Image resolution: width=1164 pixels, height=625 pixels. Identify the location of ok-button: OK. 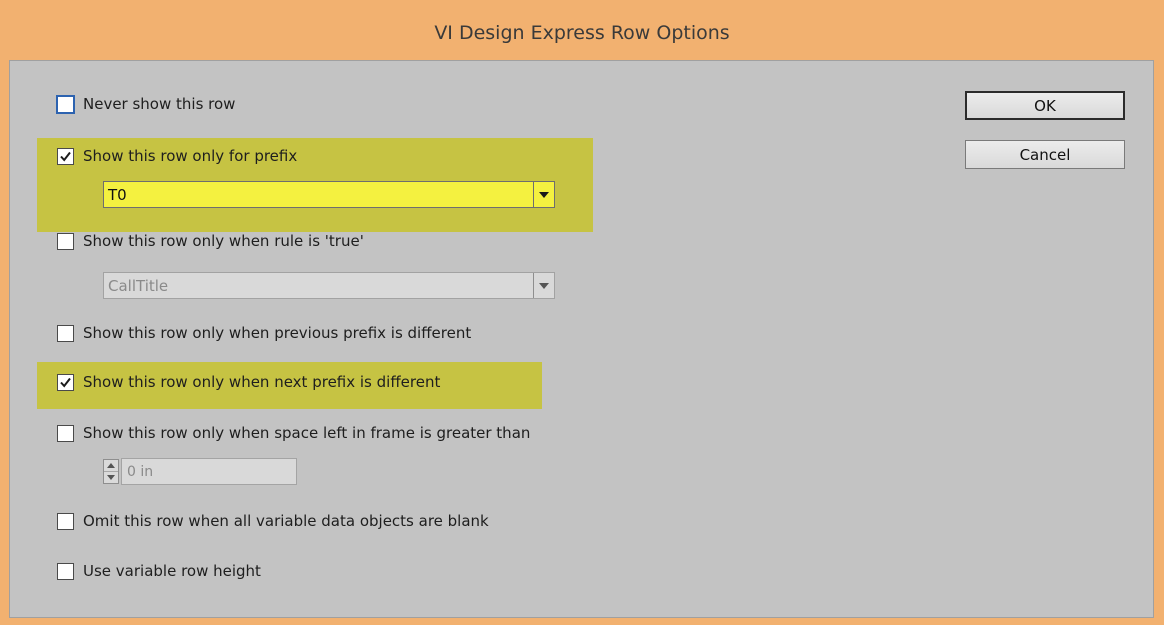
(1045, 105).